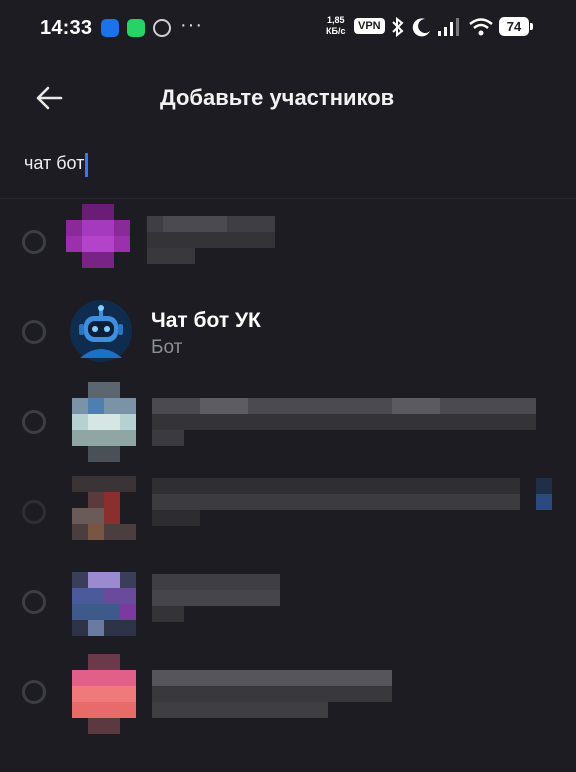  I want to click on wifi-icon, so click(481, 27).